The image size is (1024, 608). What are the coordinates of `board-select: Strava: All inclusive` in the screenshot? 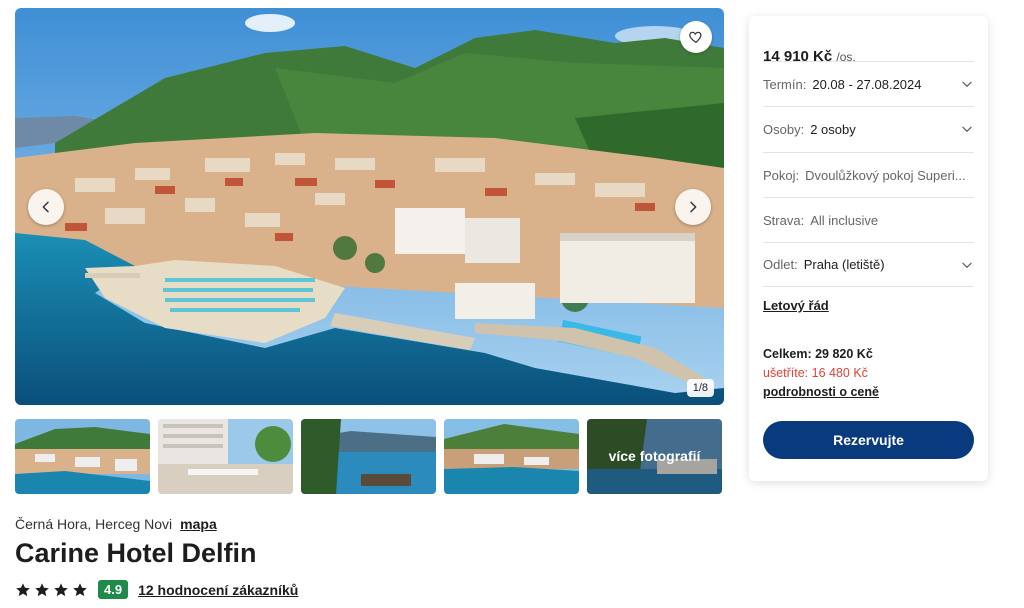 It's located at (868, 219).